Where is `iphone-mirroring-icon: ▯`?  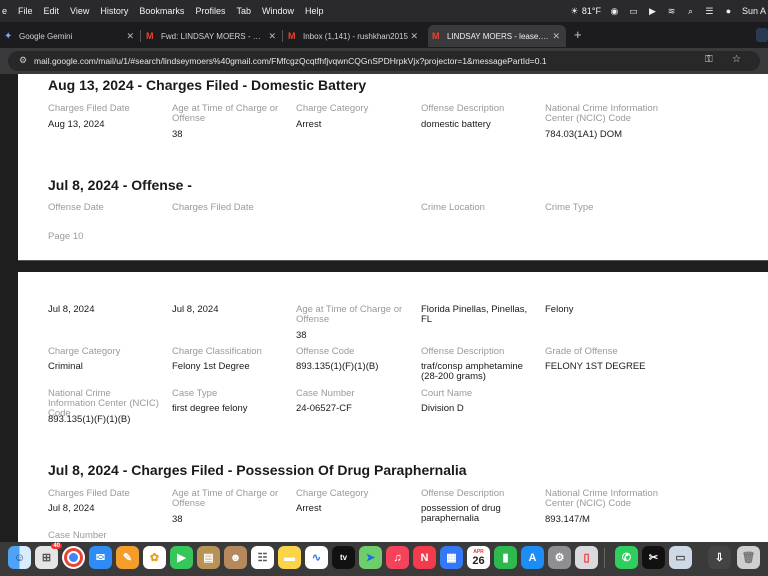
iphone-mirroring-icon: ▯ is located at coordinates (586, 557).